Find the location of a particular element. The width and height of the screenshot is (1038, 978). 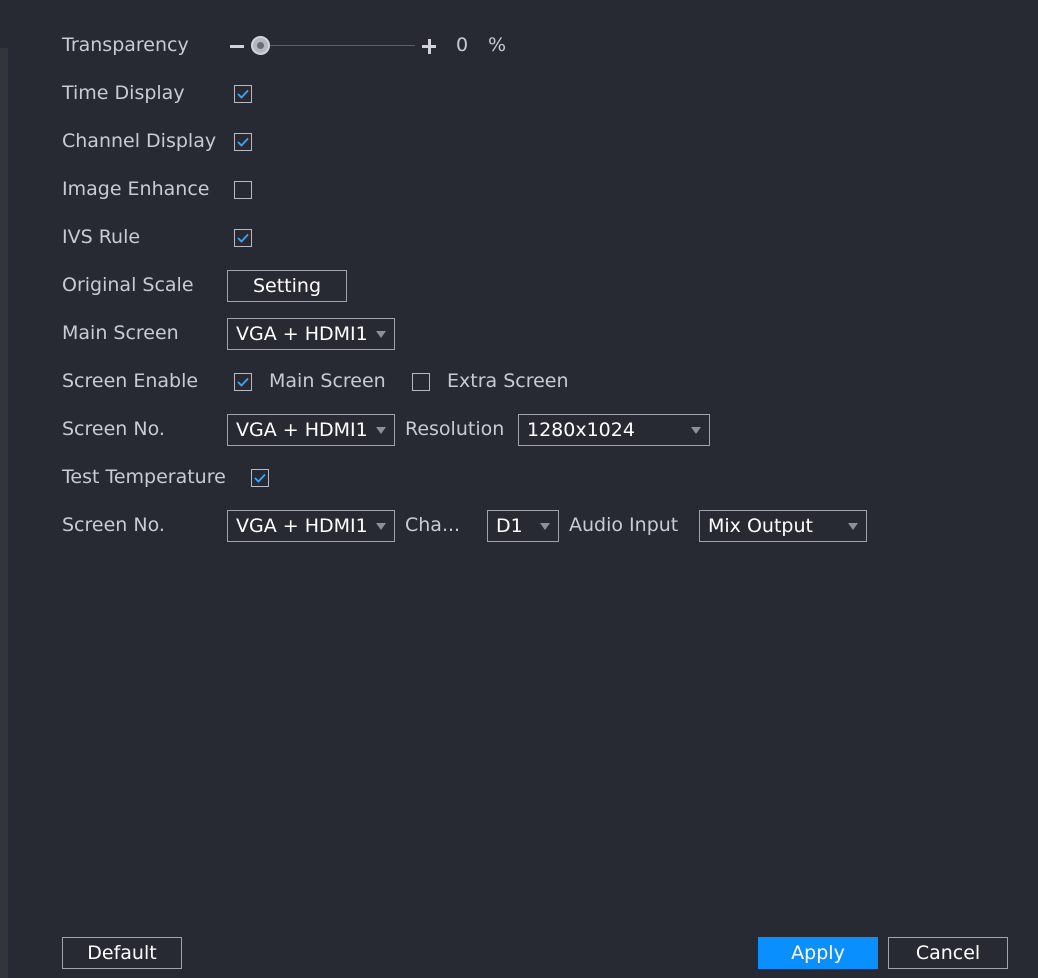

apply-button: Apply is located at coordinates (818, 953).